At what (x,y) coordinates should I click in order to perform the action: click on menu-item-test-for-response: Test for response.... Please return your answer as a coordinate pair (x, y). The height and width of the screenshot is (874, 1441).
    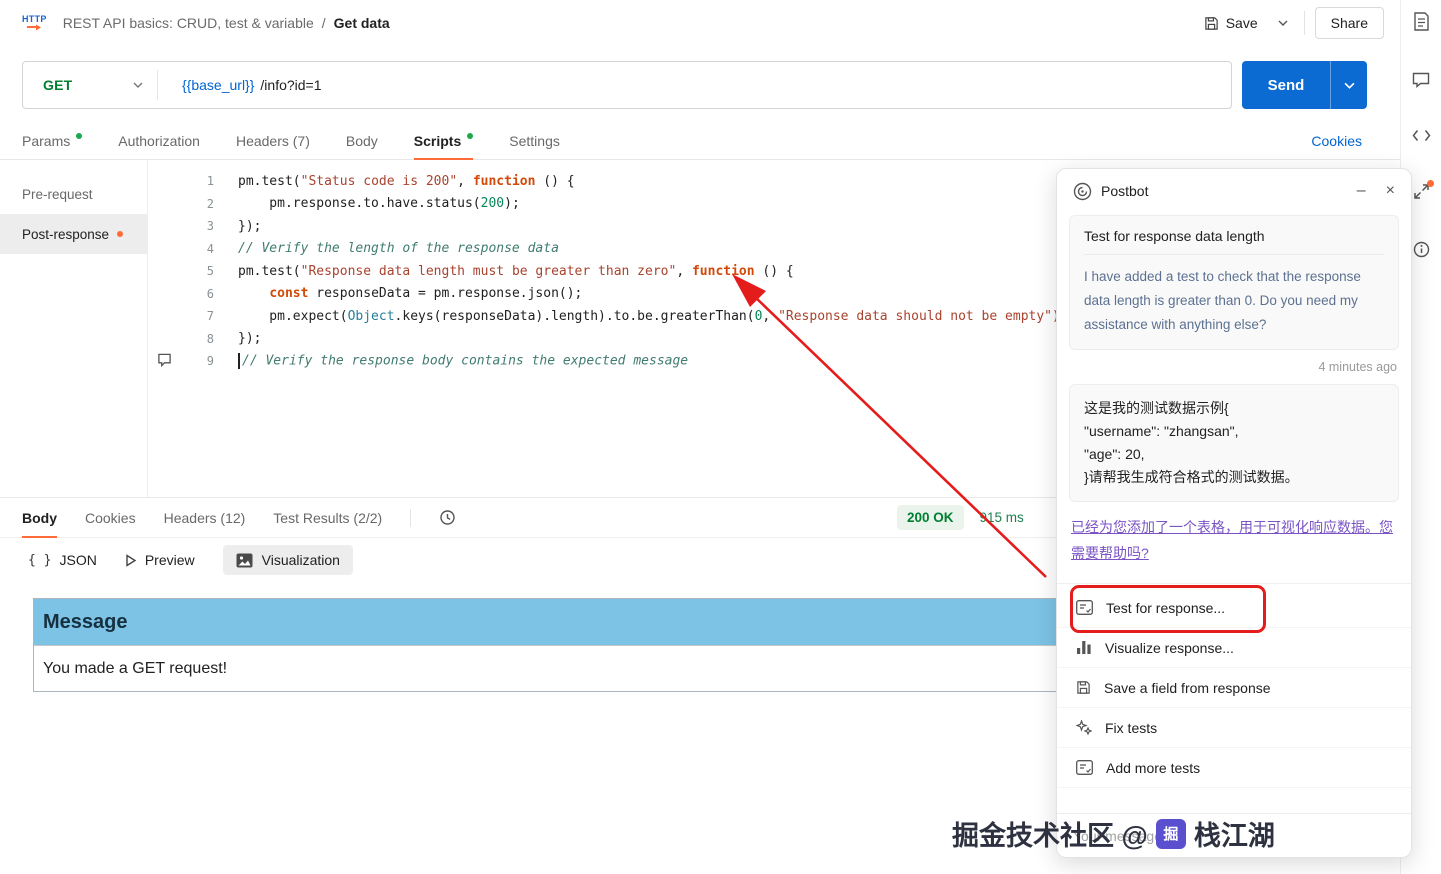
    Looking at the image, I should click on (1234, 608).